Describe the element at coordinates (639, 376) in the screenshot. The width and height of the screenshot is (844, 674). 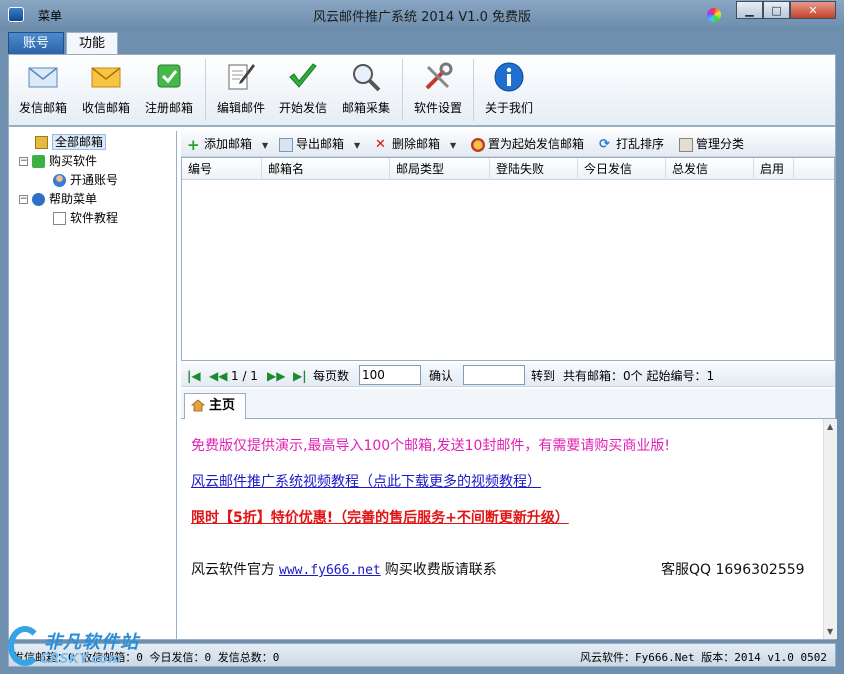
I see `pager-summary: 共有邮箱：0个 起始编号：1` at that location.